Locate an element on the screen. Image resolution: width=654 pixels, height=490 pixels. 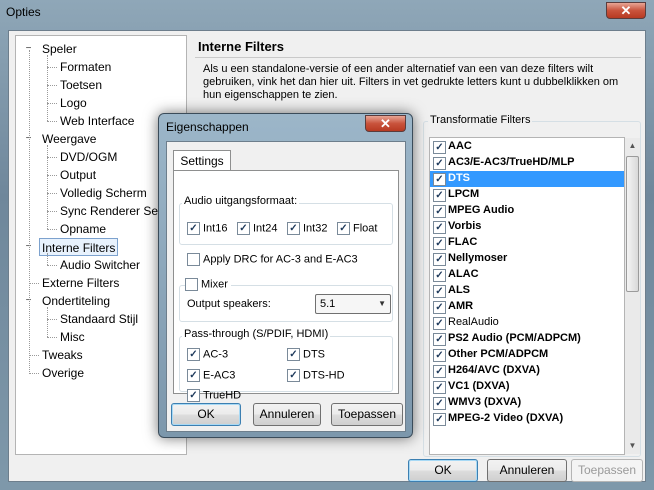
format-option: ✓ Int24 is located at coordinates (257, 228).